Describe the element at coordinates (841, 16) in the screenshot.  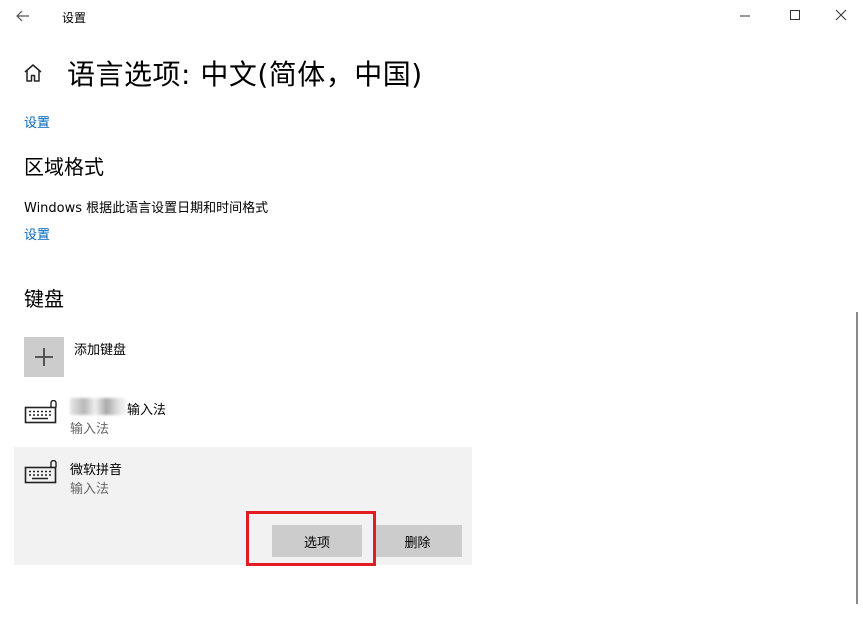
I see `close-icon` at that location.